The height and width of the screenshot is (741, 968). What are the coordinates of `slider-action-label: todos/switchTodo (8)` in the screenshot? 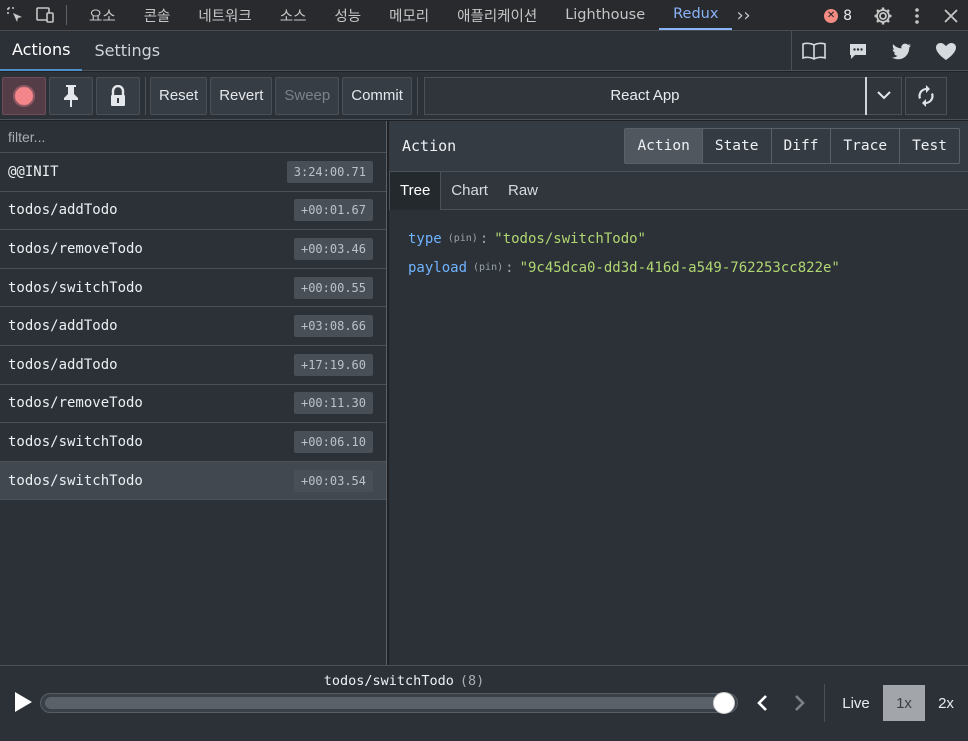 It's located at (404, 681).